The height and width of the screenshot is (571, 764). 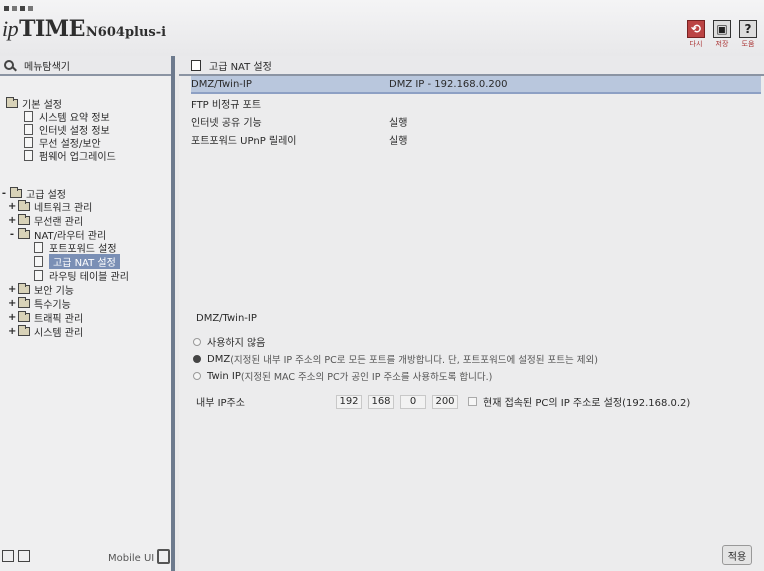 I want to click on tree-special-functions: + 특수기능, so click(x=39, y=303).